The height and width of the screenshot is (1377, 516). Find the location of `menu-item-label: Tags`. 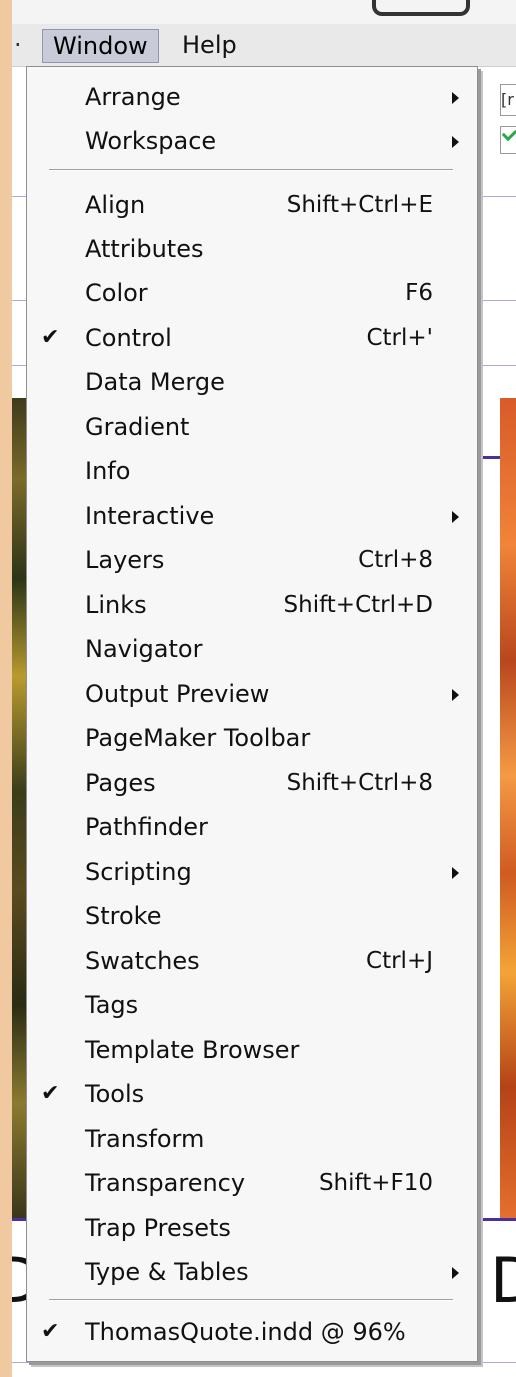

menu-item-label: Tags is located at coordinates (112, 1005).